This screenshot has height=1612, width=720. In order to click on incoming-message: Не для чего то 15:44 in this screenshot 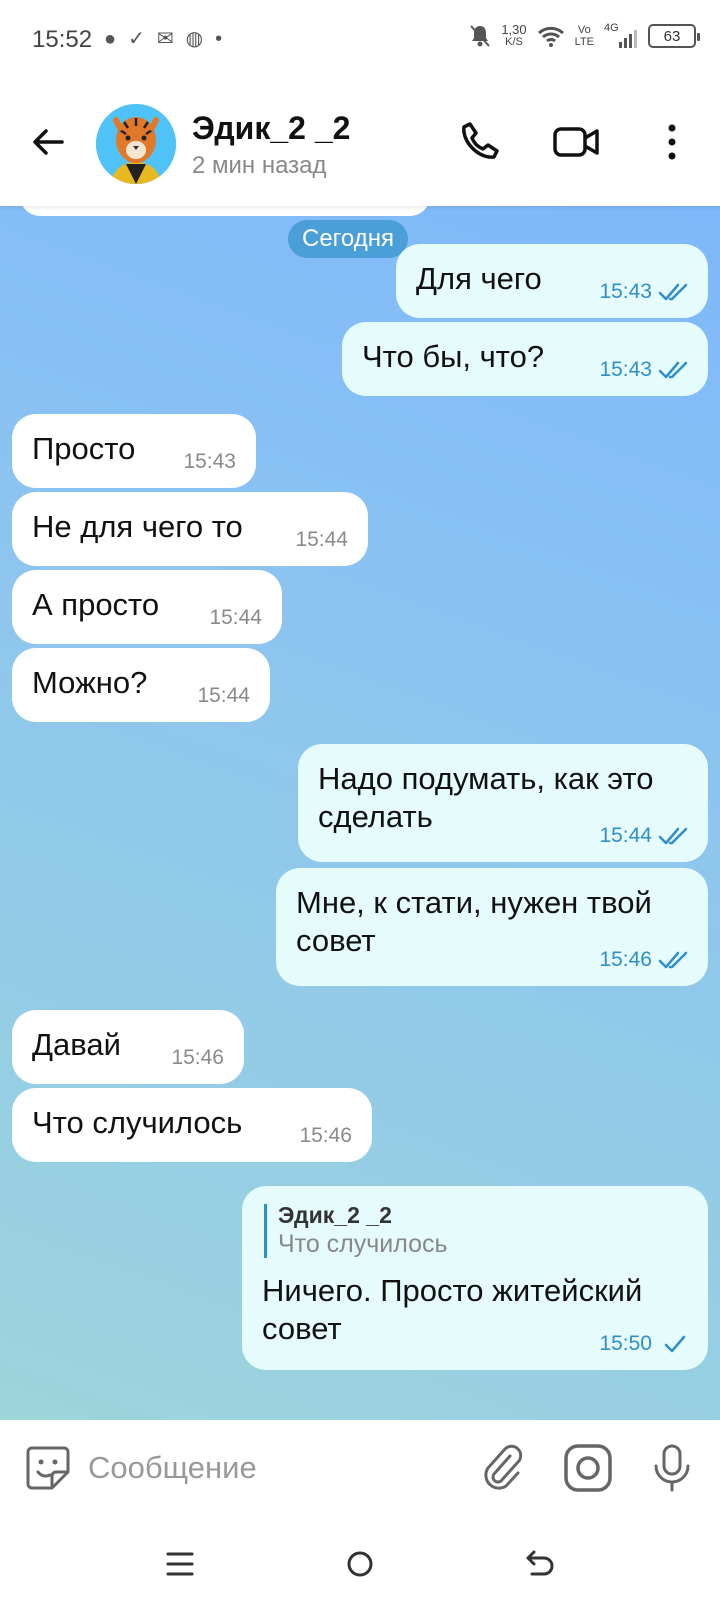, I will do `click(190, 529)`.